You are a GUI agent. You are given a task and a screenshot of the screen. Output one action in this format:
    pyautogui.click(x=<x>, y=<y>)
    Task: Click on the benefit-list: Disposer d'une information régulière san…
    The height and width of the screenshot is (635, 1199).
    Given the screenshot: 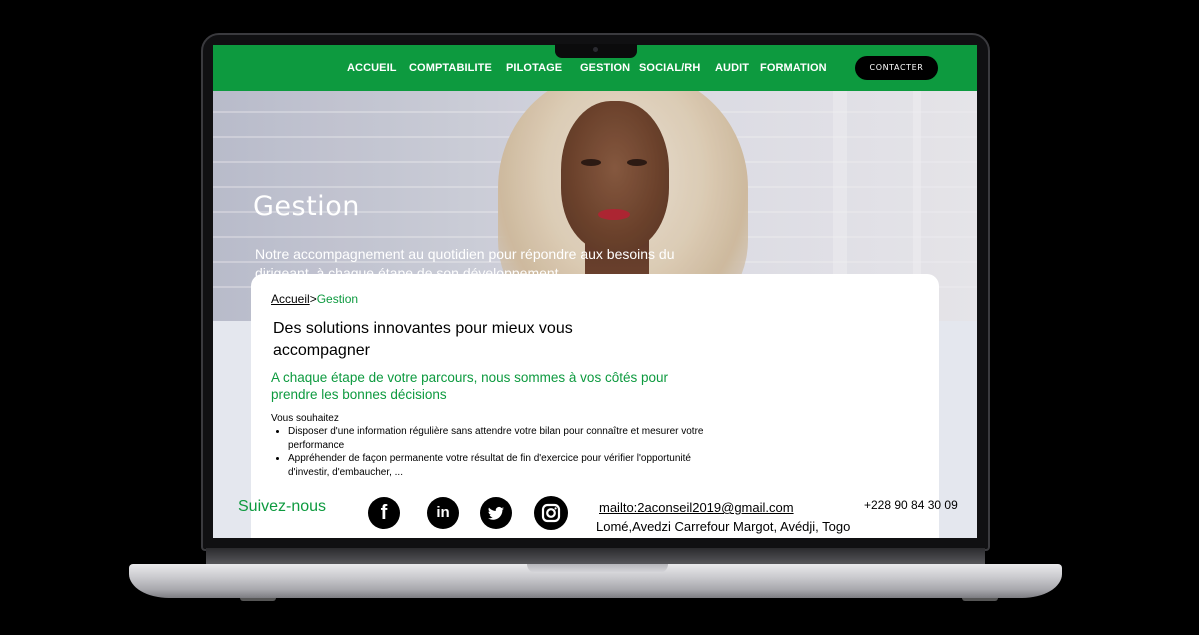 What is the action you would take?
    pyautogui.click(x=494, y=452)
    